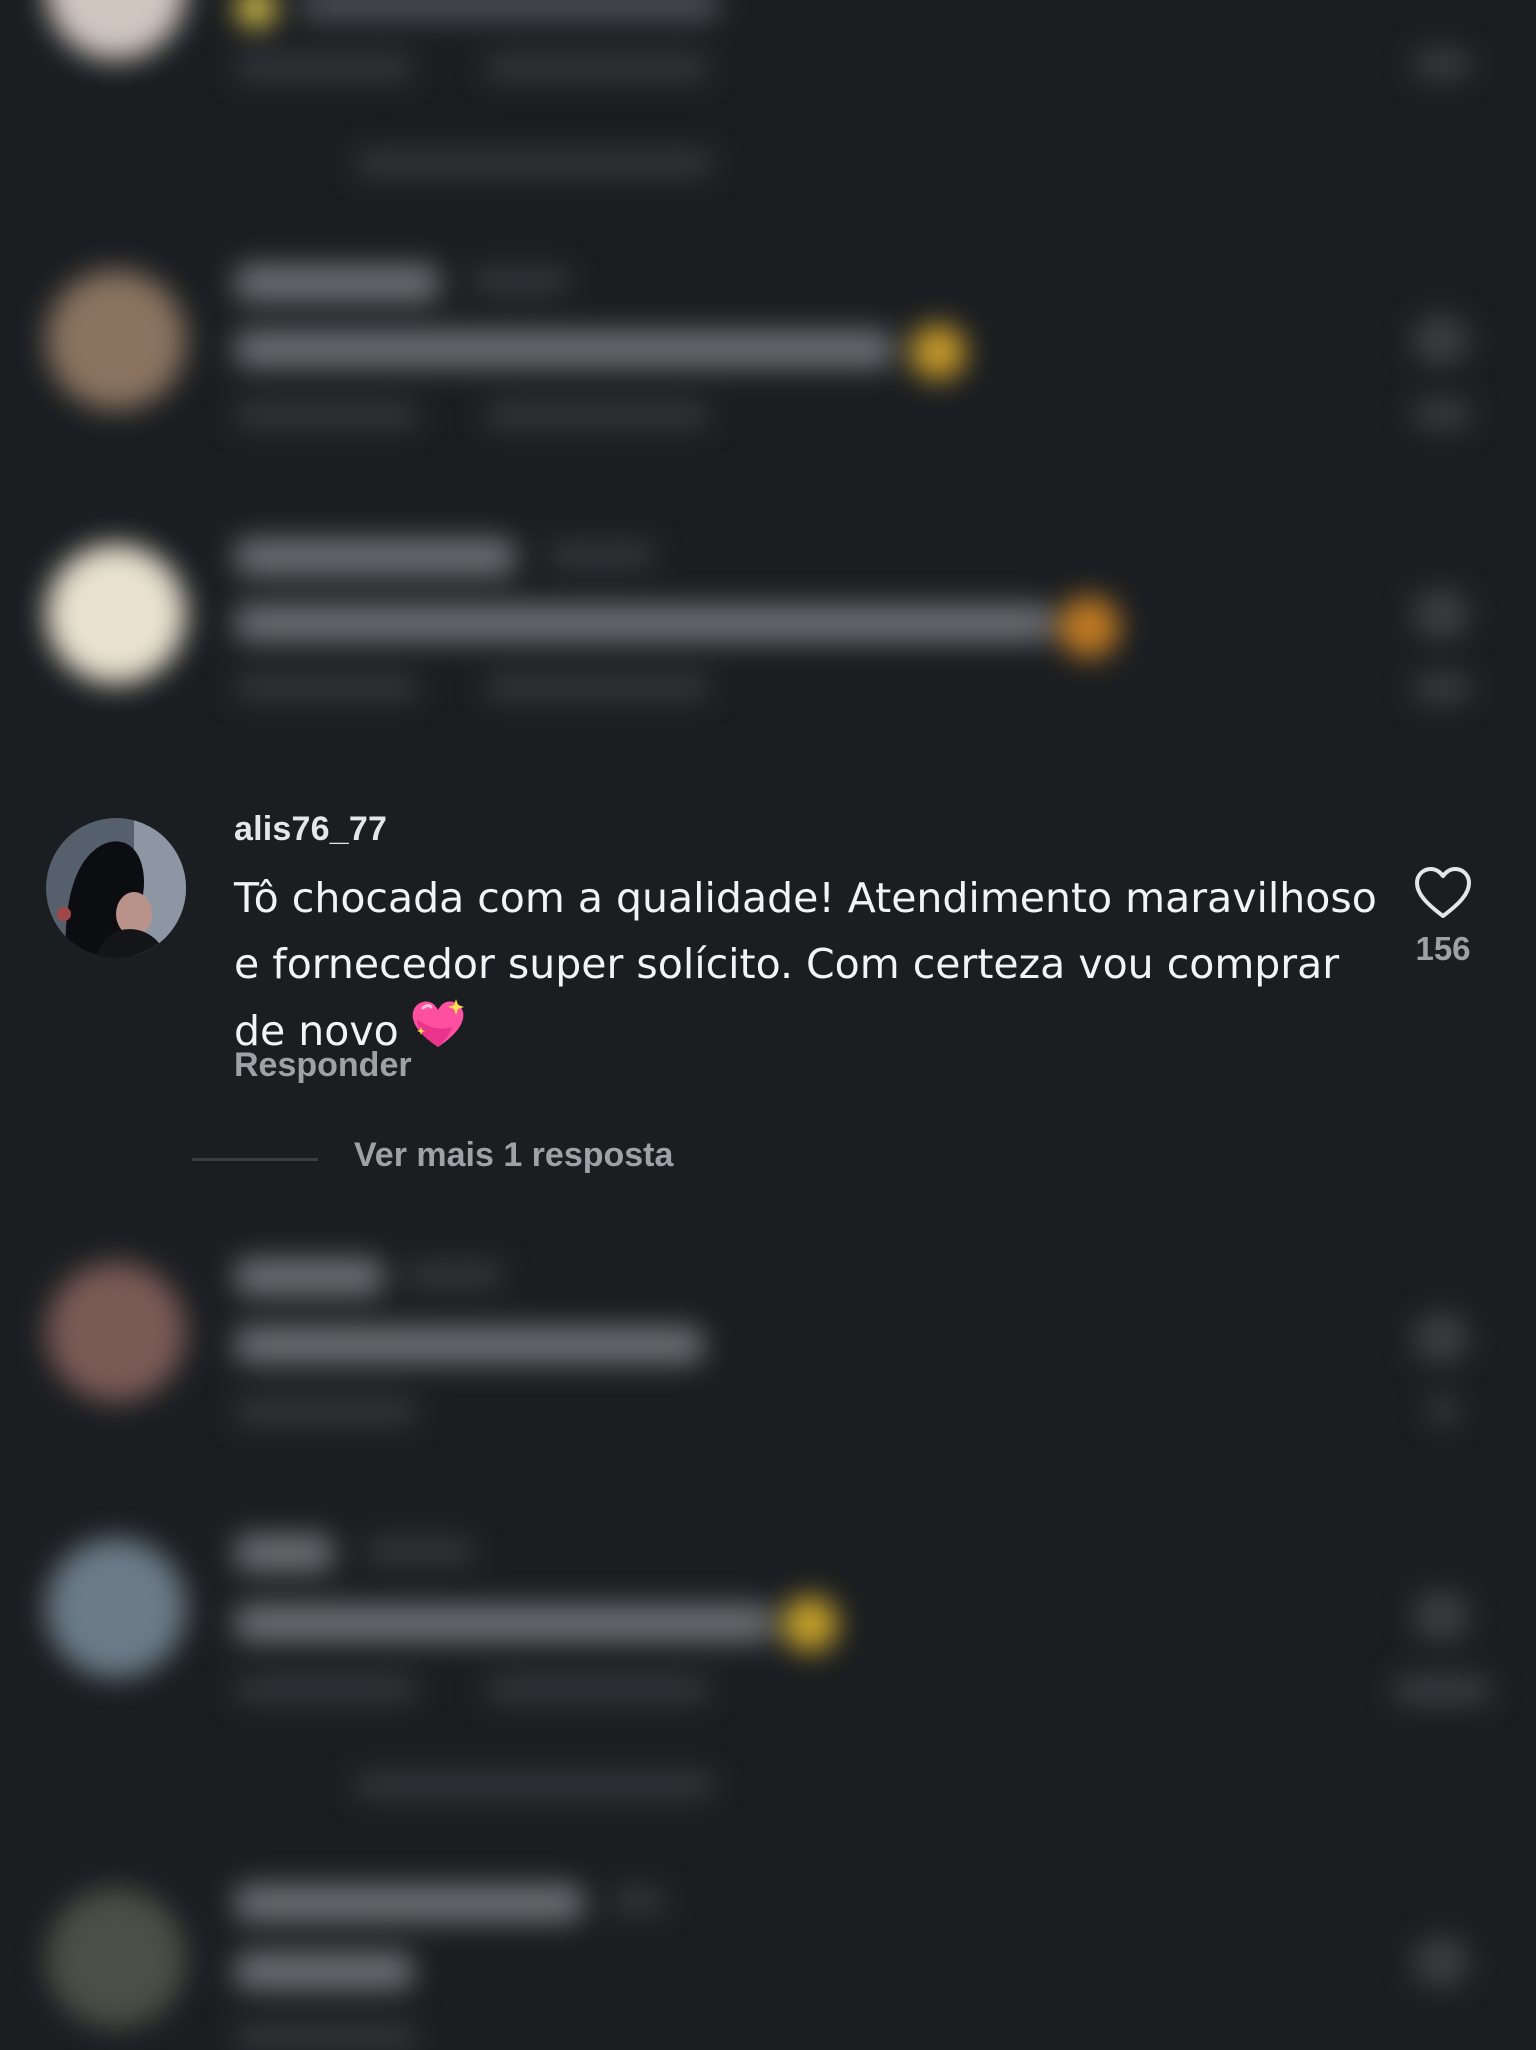  What do you see at coordinates (323, 1065) in the screenshot?
I see `reply-button: Responder` at bounding box center [323, 1065].